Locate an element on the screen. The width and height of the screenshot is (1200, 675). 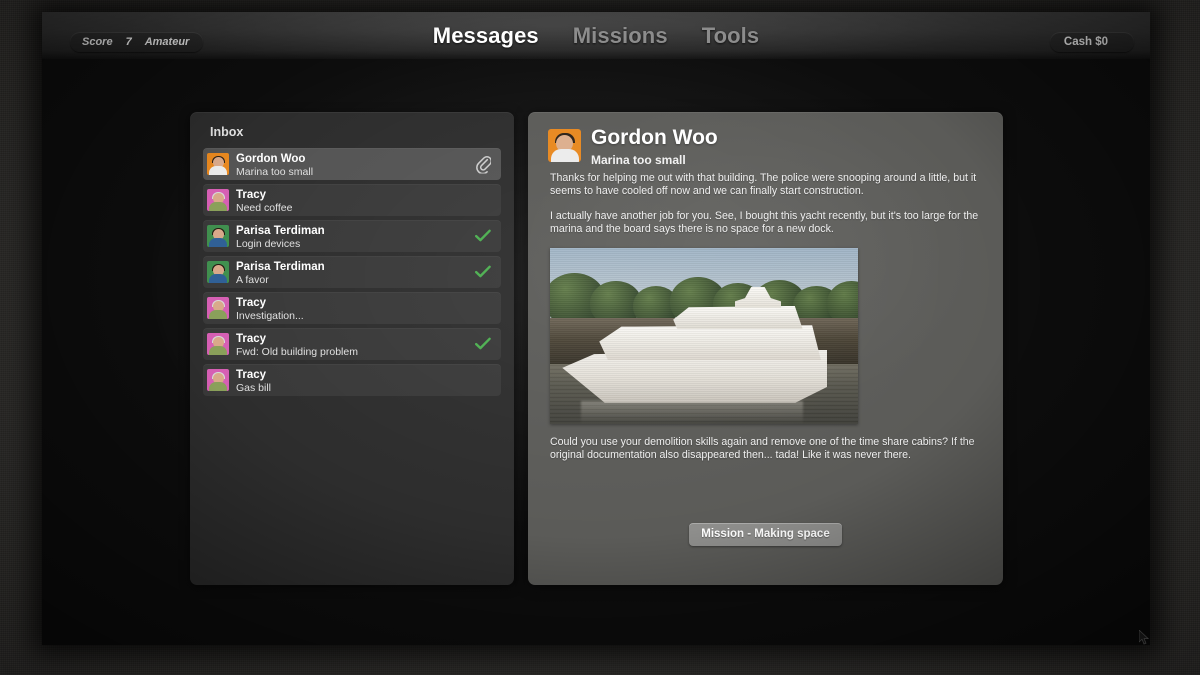
cash-pill: Cash $0 is located at coordinates (1091, 42).